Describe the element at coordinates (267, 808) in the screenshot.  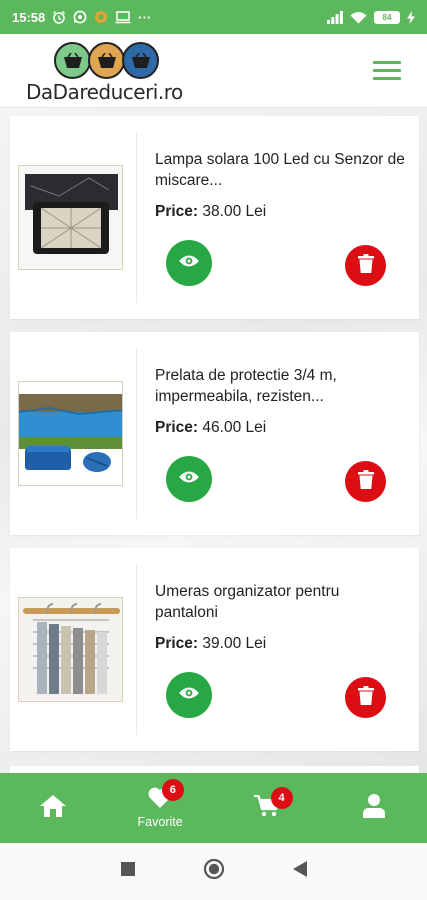
I see `nav-cart-button: 4` at that location.